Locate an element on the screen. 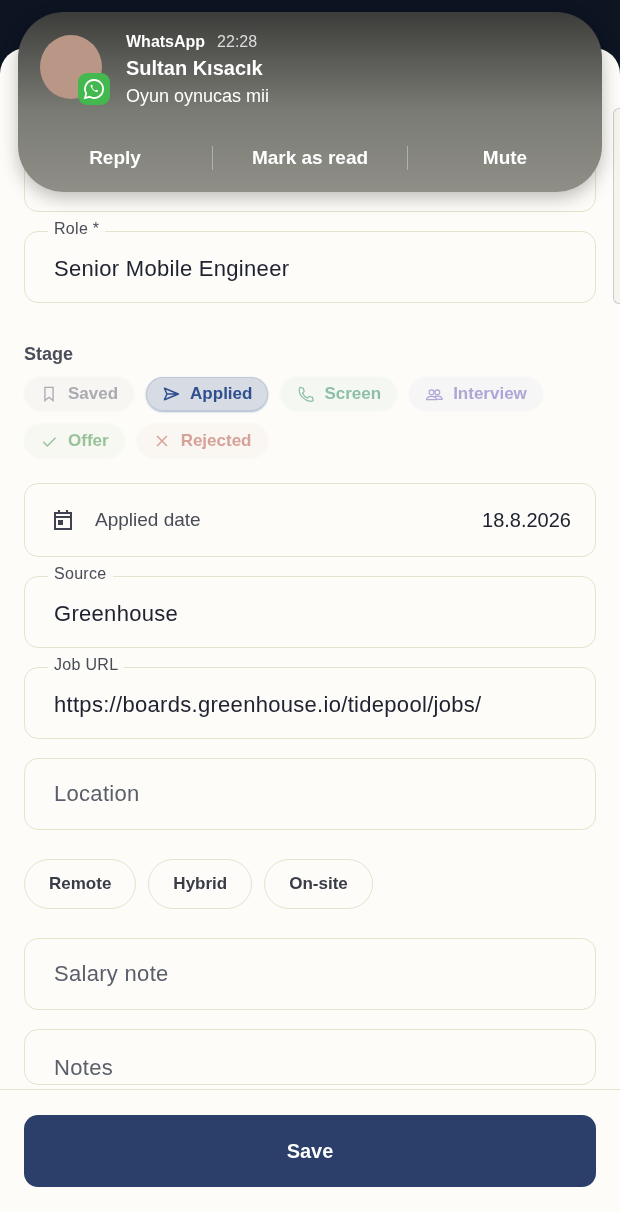 This screenshot has width=620, height=1212. field-value: Senior Mobile Engineer is located at coordinates (172, 268).